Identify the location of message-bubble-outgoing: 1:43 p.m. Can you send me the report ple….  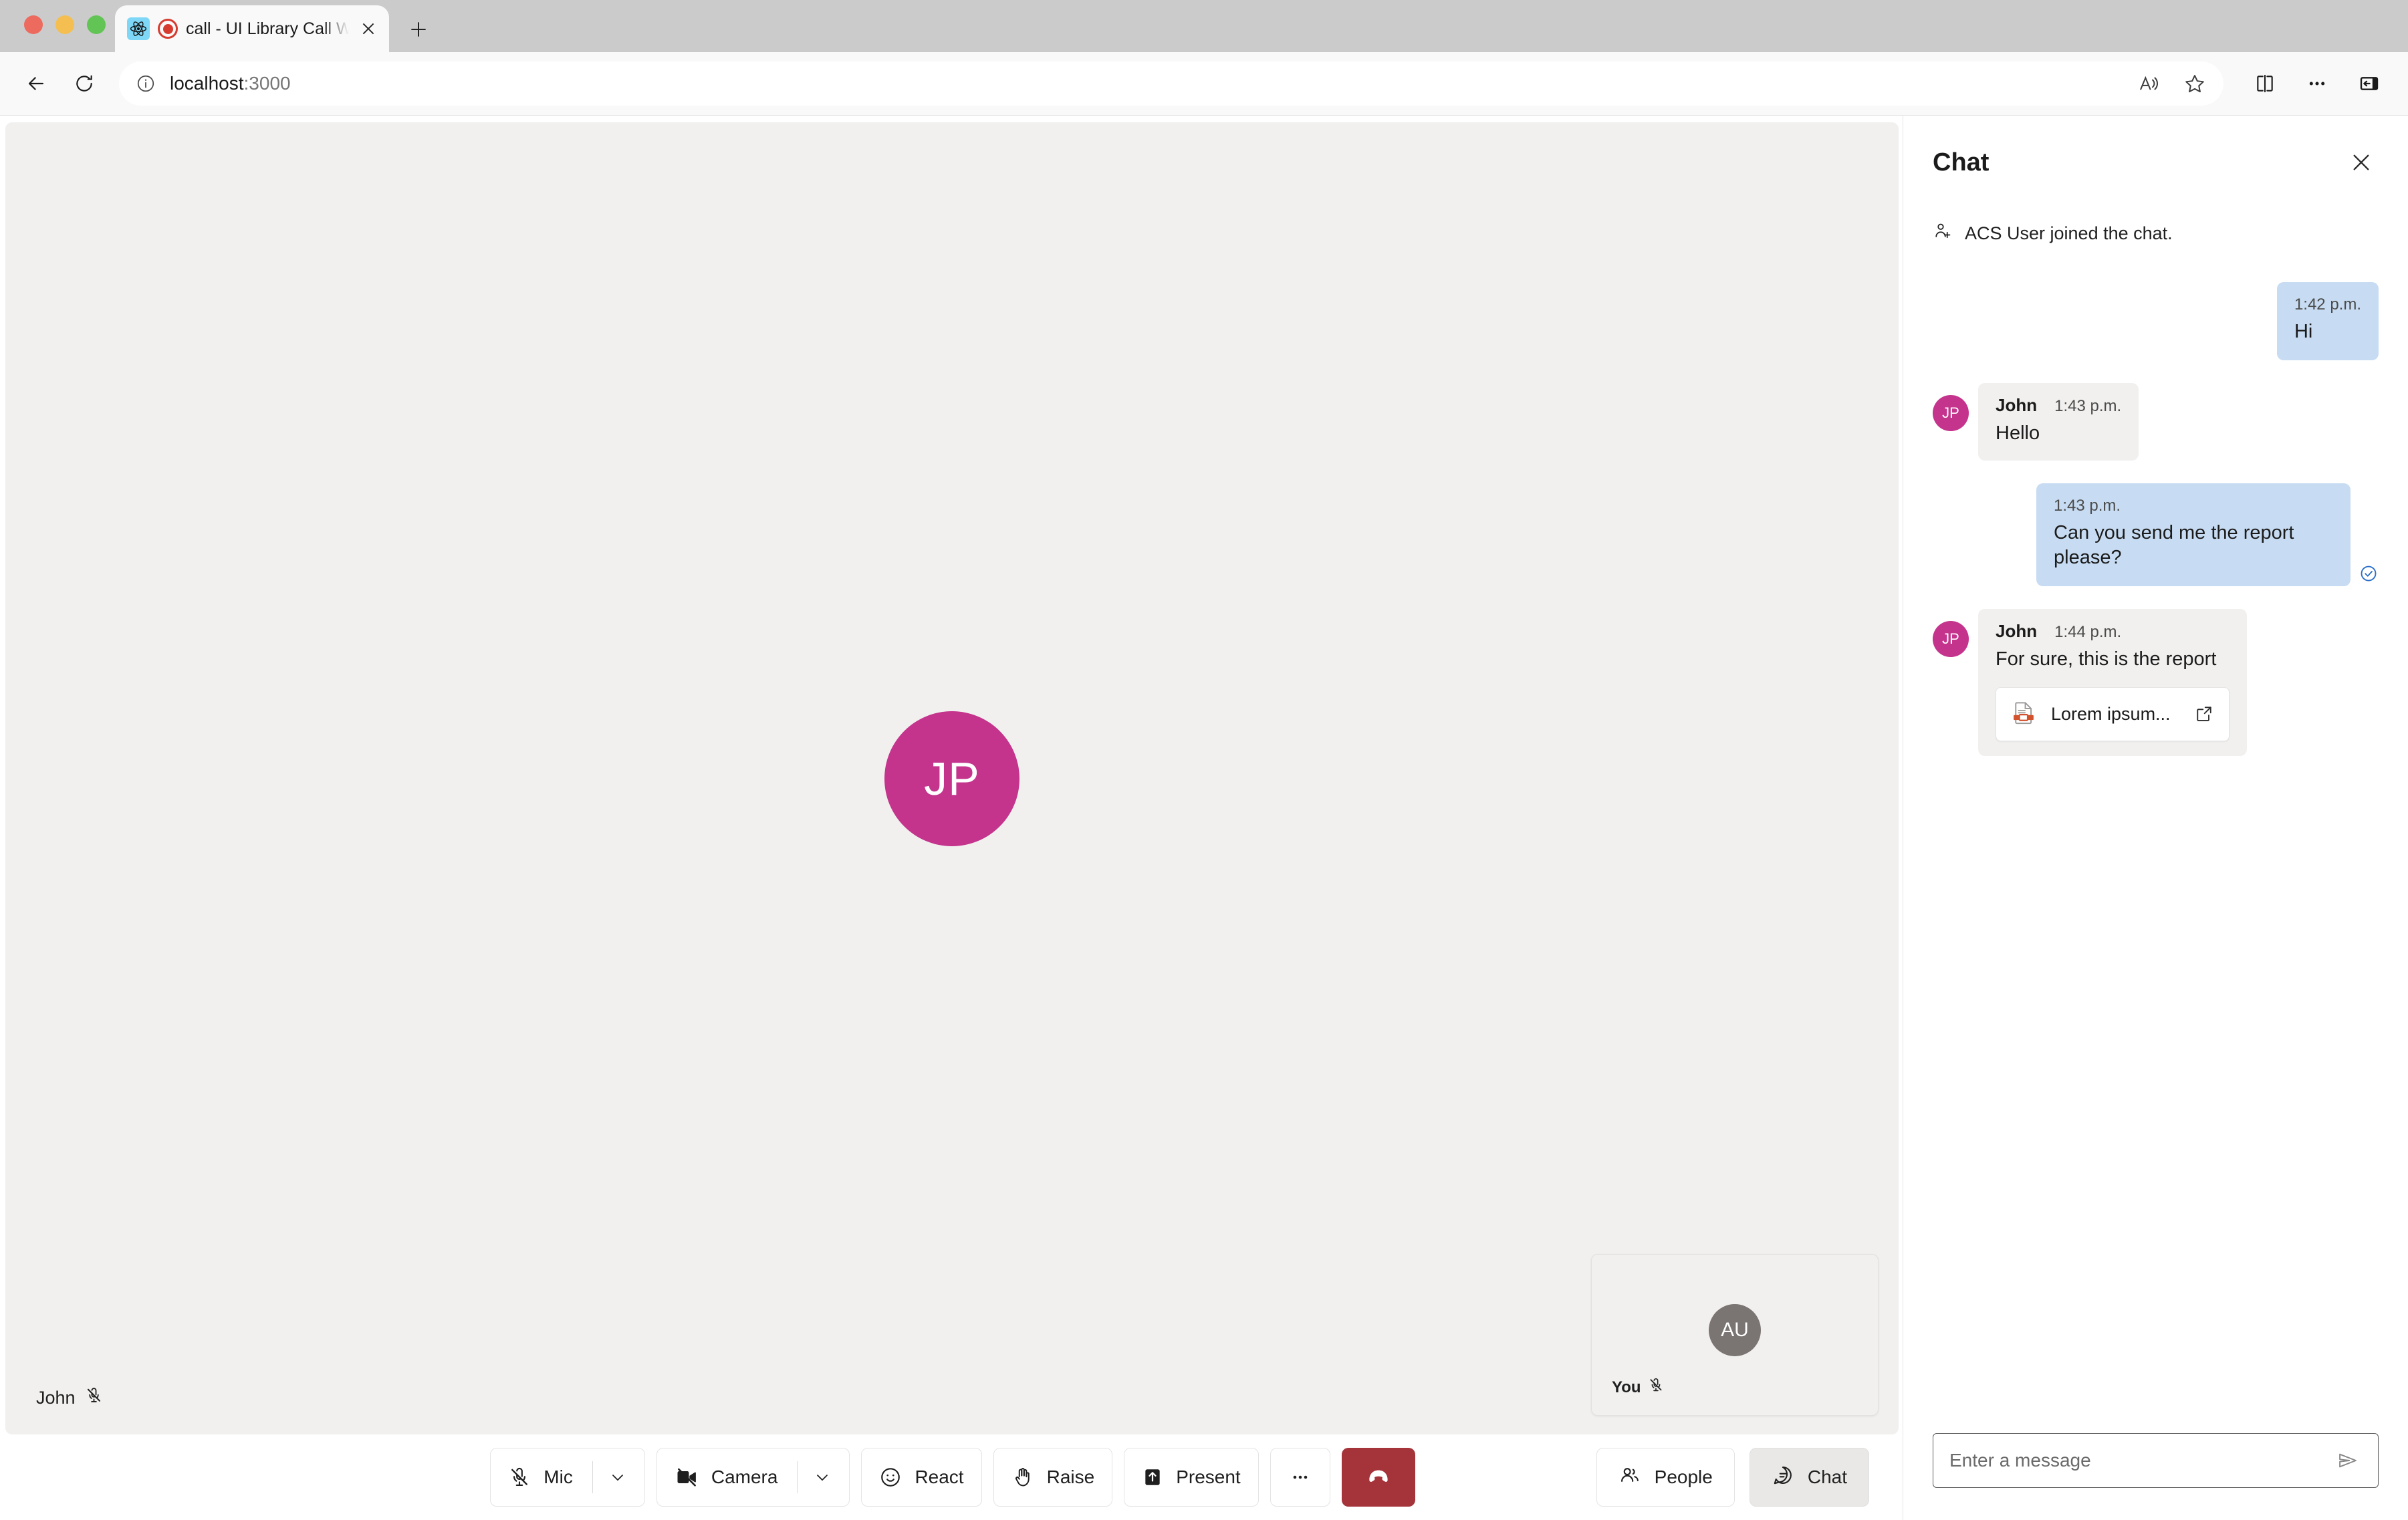
(2193, 535).